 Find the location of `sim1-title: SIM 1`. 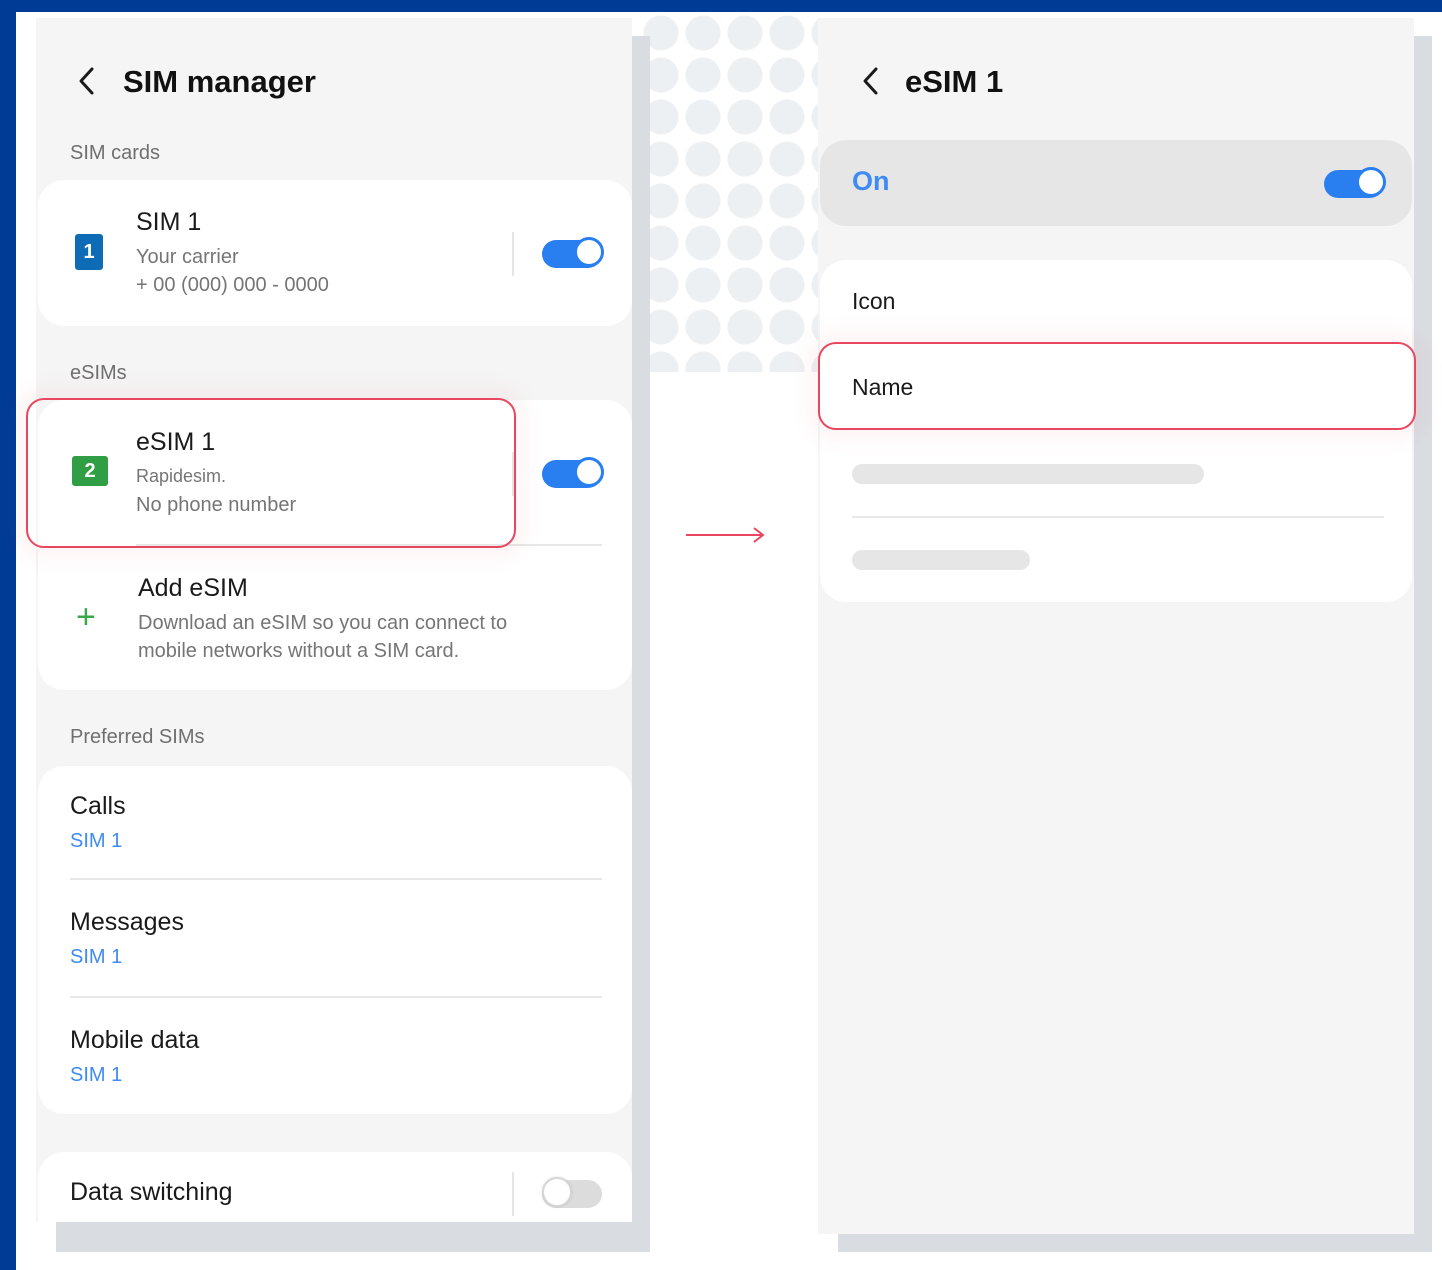

sim1-title: SIM 1 is located at coordinates (169, 222).